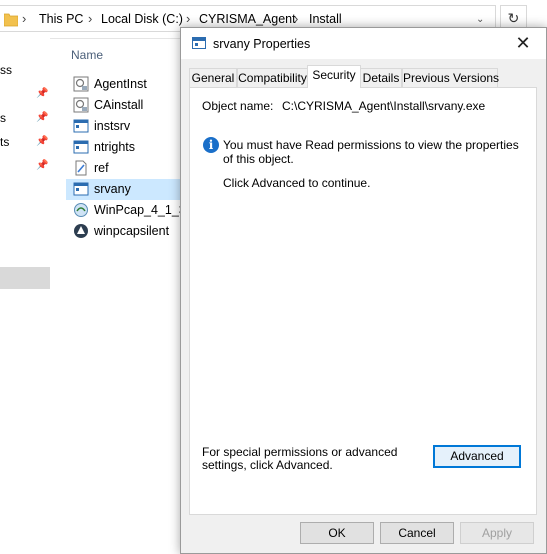 Image resolution: width=547 pixels, height=554 pixels. I want to click on file-name: srvany, so click(112, 189).